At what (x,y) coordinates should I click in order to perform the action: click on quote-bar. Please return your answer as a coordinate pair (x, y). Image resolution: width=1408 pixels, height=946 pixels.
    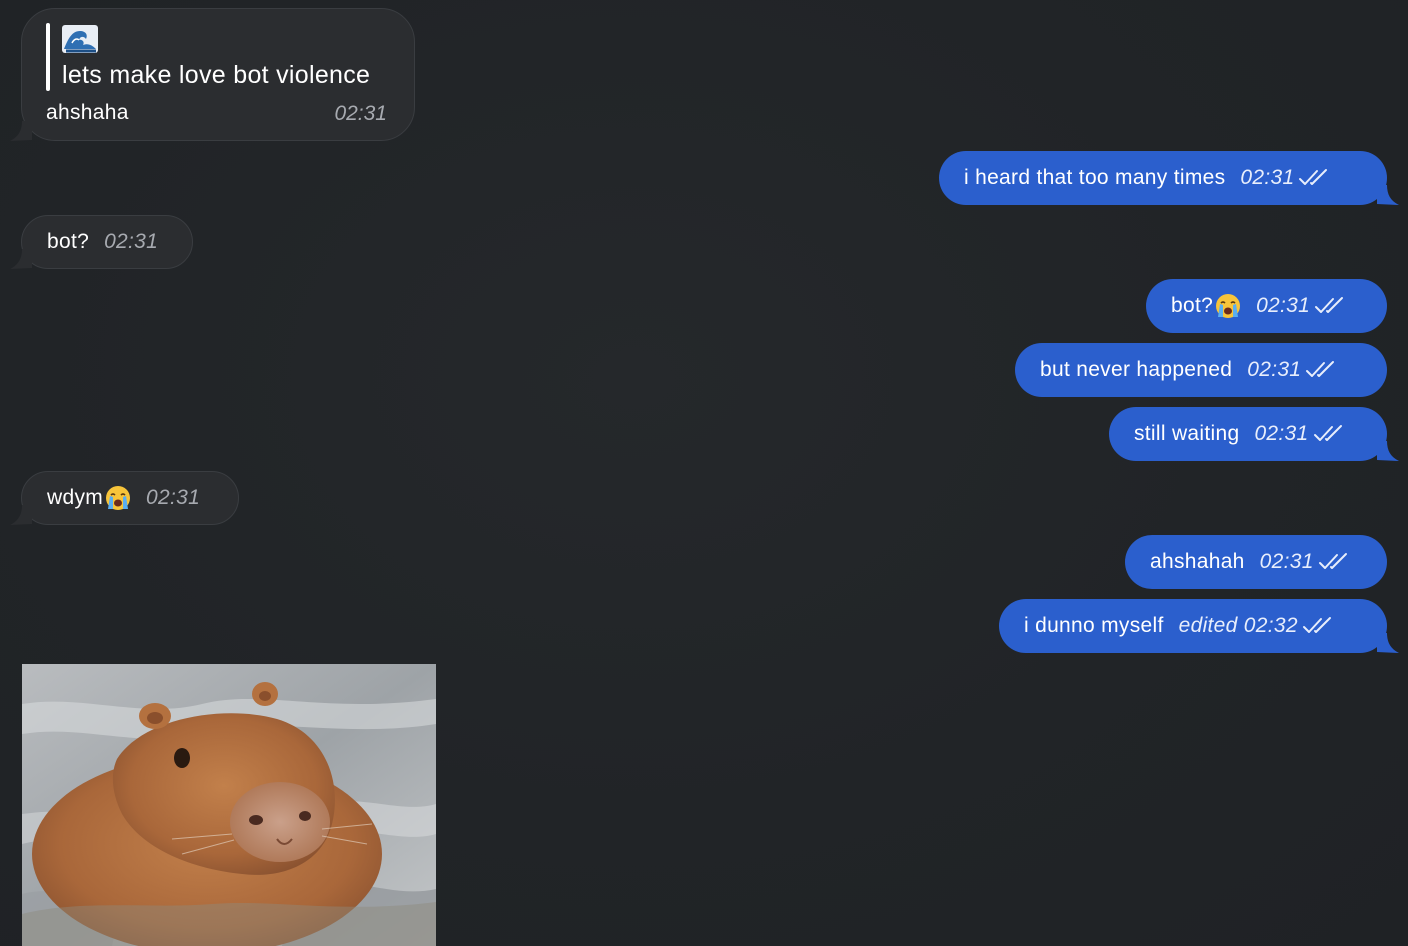
    Looking at the image, I should click on (48, 57).